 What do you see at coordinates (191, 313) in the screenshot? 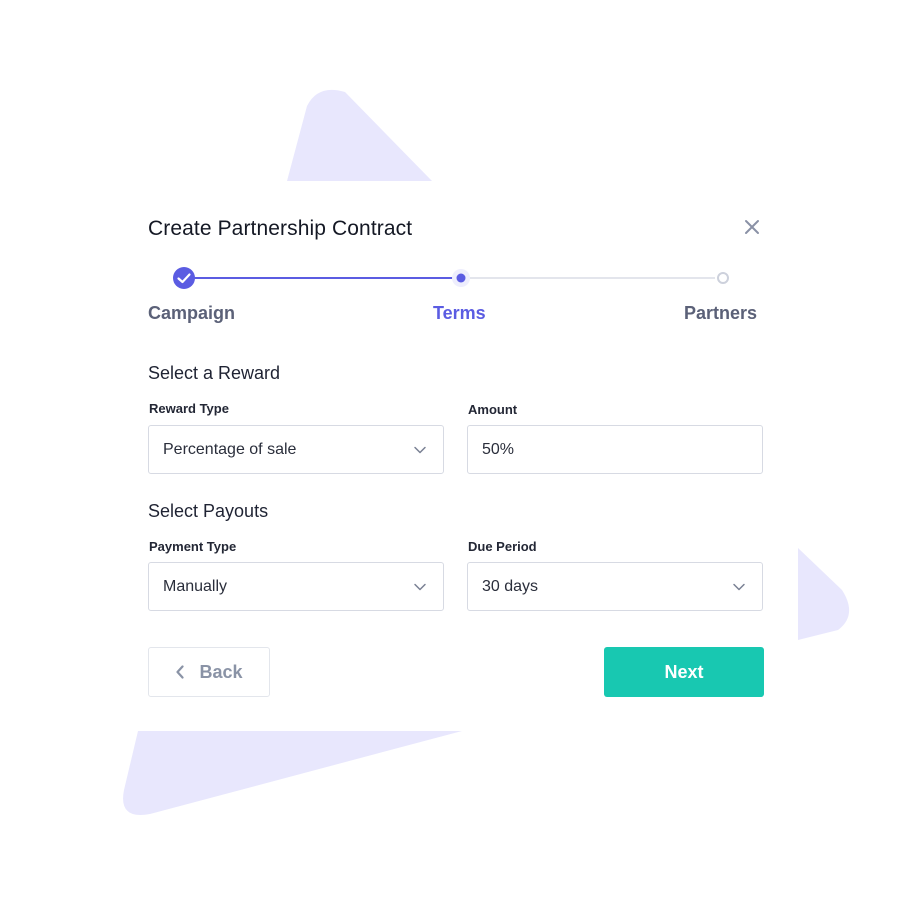
I see `step-campaign: Campaign` at bounding box center [191, 313].